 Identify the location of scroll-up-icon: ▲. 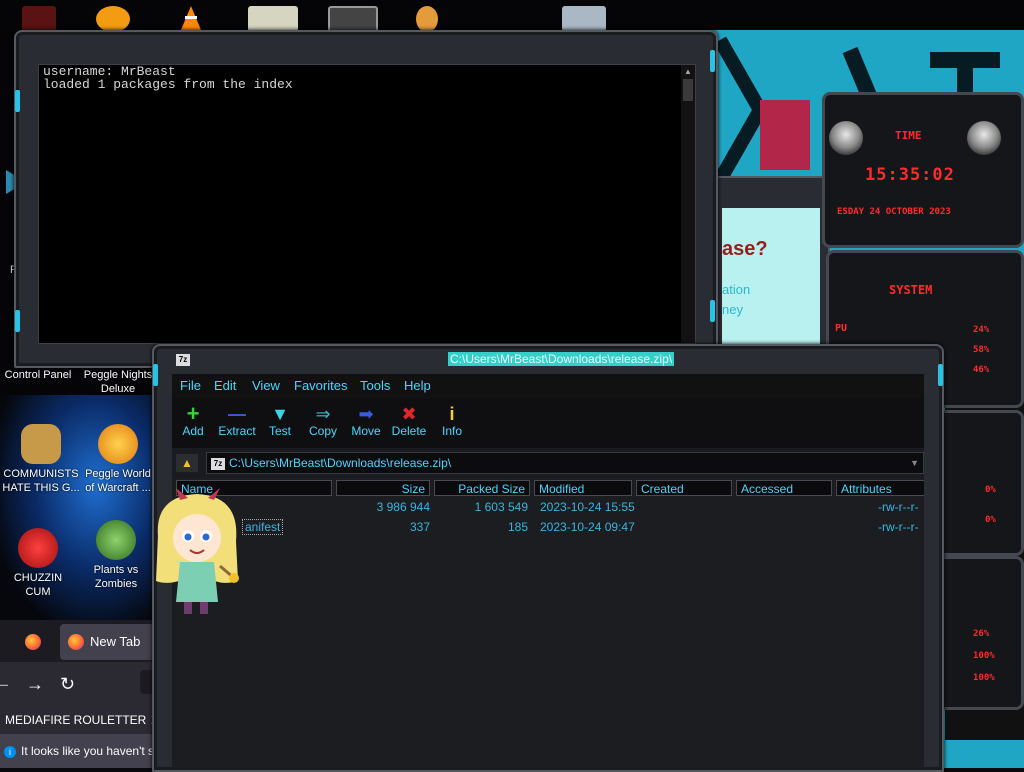
(688, 71).